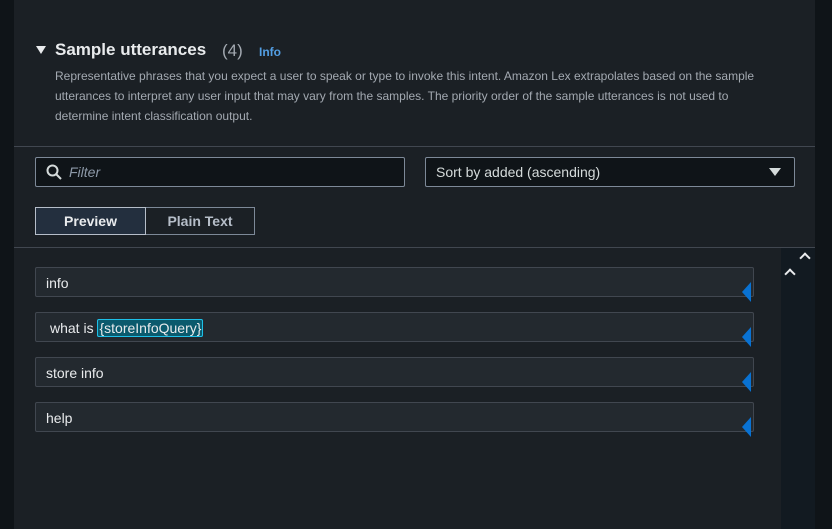 The height and width of the screenshot is (529, 832). Describe the element at coordinates (59, 418) in the screenshot. I see `utterance-text: help` at that location.